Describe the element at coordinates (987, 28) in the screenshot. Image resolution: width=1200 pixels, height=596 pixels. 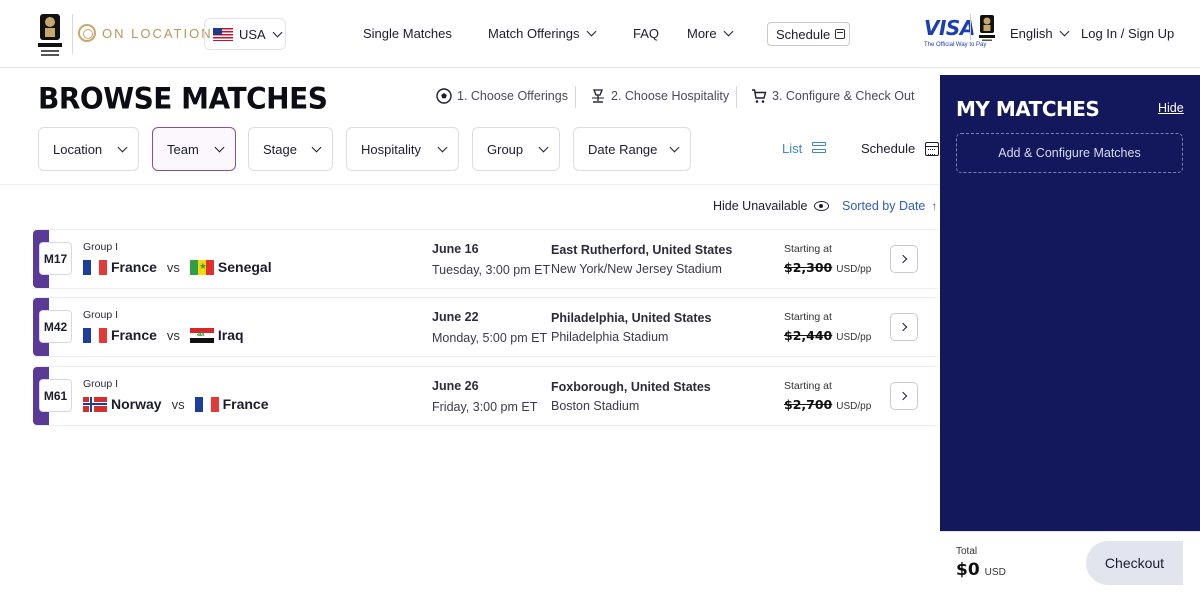
I see `trophy-icon` at that location.